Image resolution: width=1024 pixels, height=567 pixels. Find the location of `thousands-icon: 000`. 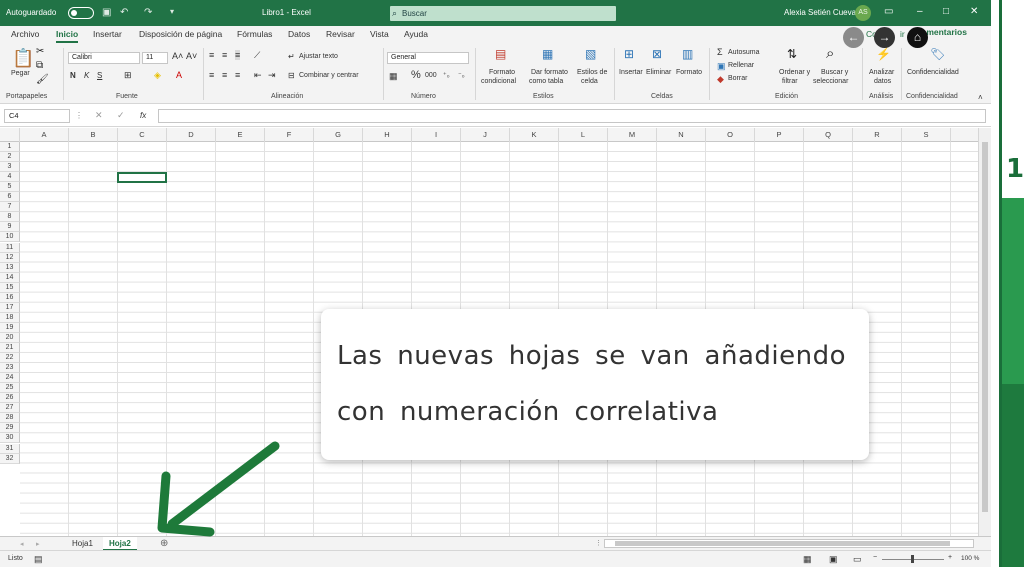

thousands-icon: 000 is located at coordinates (431, 75).